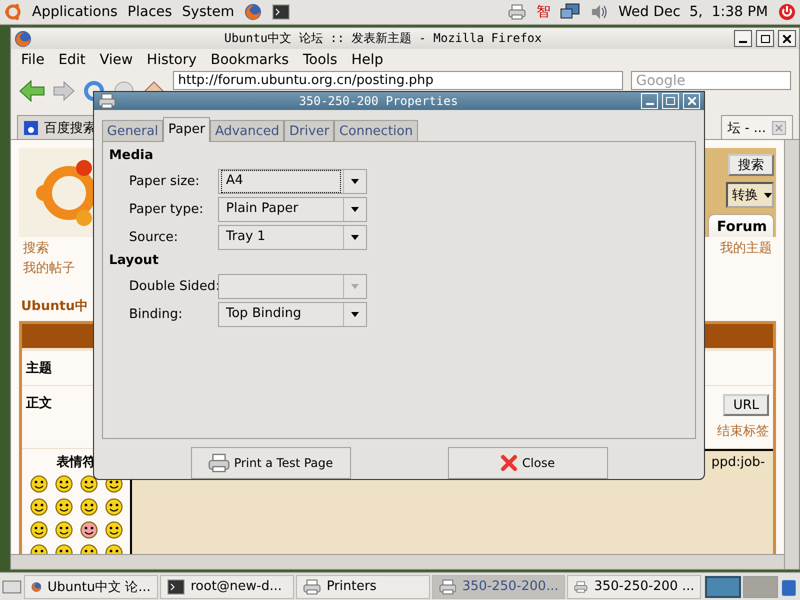 The width and height of the screenshot is (800, 600). I want to click on menu-item: File, so click(32, 60).